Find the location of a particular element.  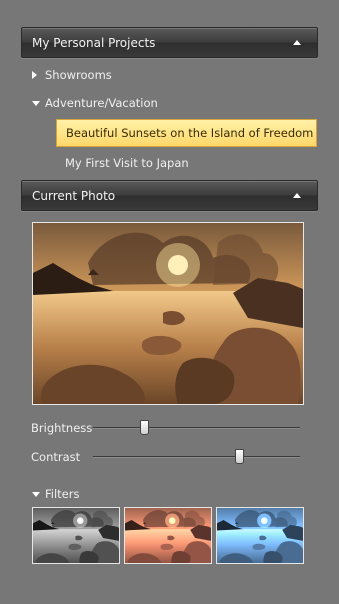

caret-right-icon is located at coordinates (38, 75).